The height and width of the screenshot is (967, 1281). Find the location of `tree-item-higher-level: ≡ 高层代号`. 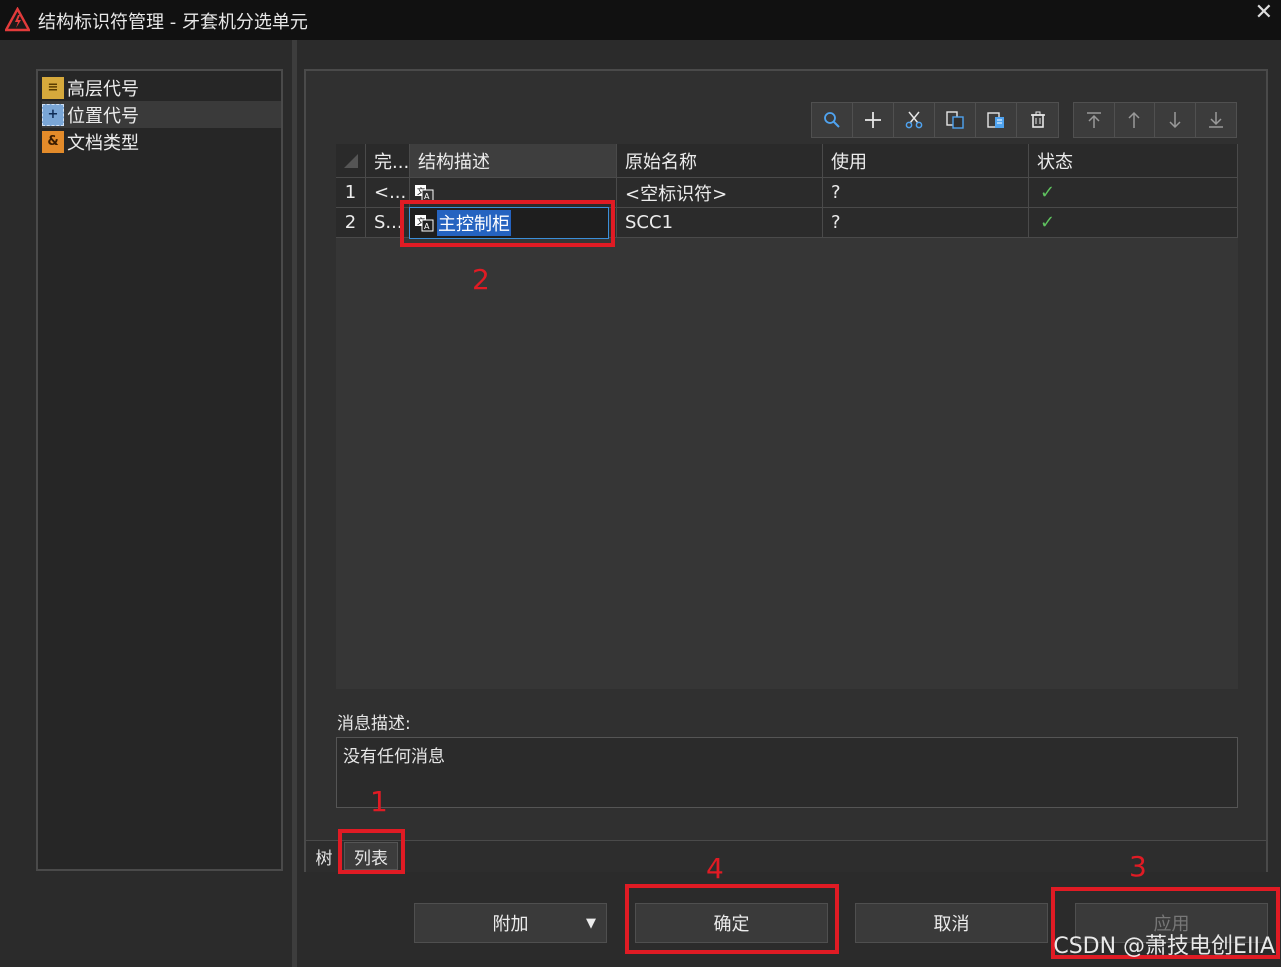

tree-item-higher-level: ≡ 高层代号 is located at coordinates (161, 87).